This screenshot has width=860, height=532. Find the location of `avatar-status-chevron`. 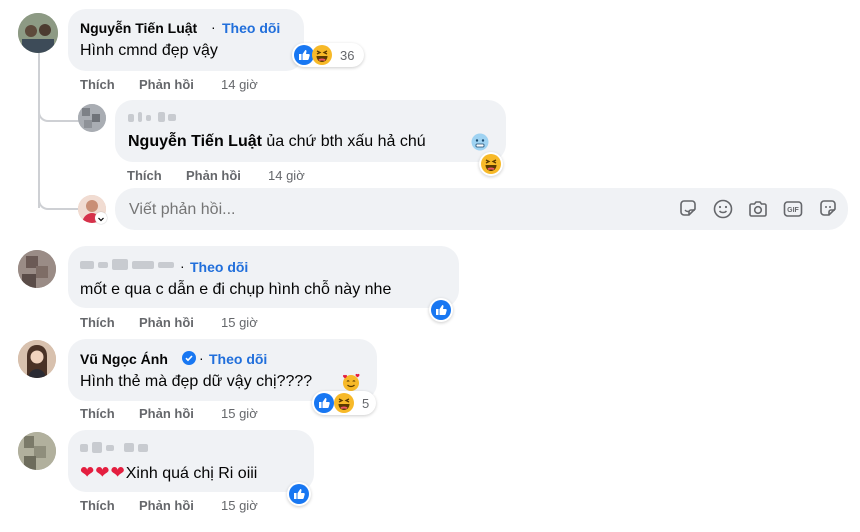

avatar-status-chevron is located at coordinates (101, 218).